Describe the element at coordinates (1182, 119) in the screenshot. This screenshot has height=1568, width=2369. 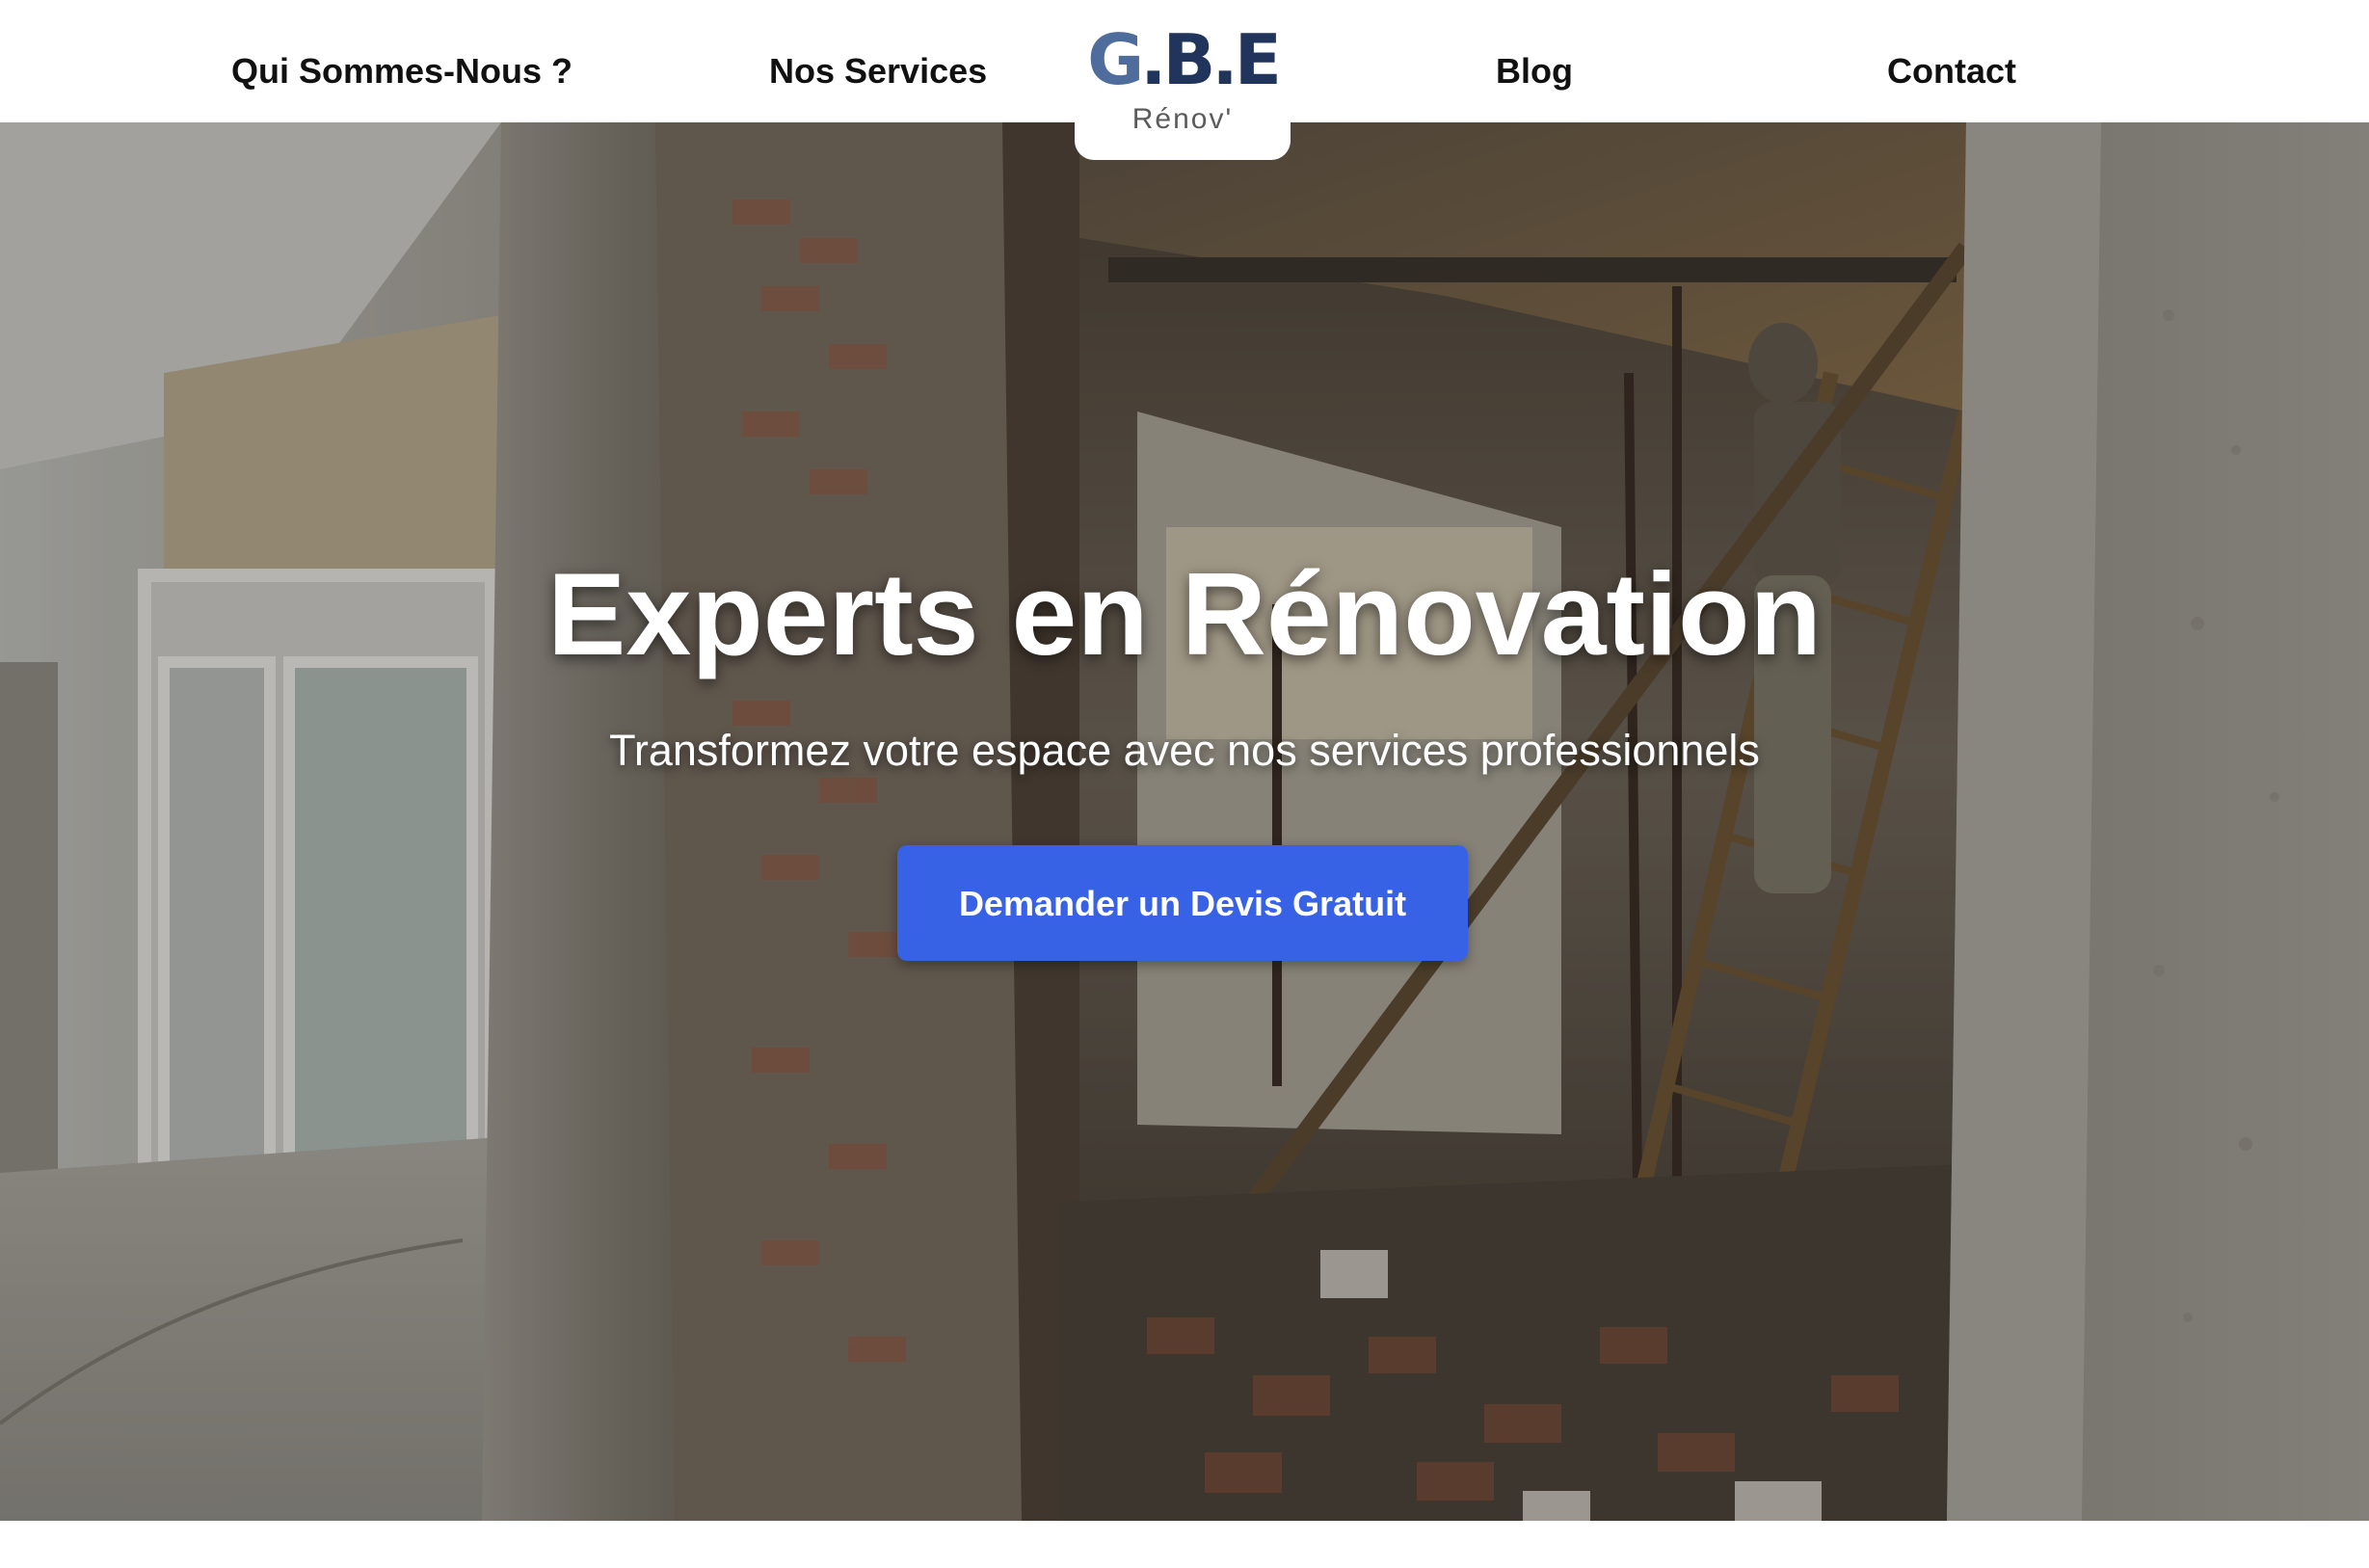
I see `logo-subtitle: Rénov'` at that location.